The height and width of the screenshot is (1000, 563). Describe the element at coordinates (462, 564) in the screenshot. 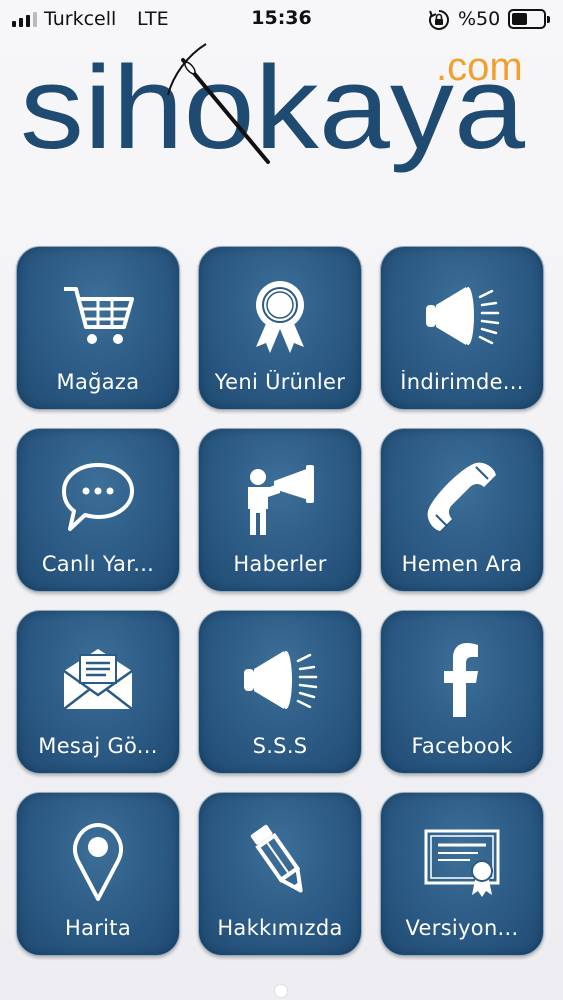

I see `tile-label: Hemen Ara` at that location.